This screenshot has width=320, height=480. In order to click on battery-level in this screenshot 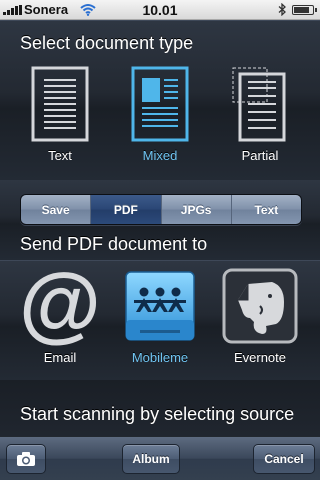, I will do `click(301, 10)`.